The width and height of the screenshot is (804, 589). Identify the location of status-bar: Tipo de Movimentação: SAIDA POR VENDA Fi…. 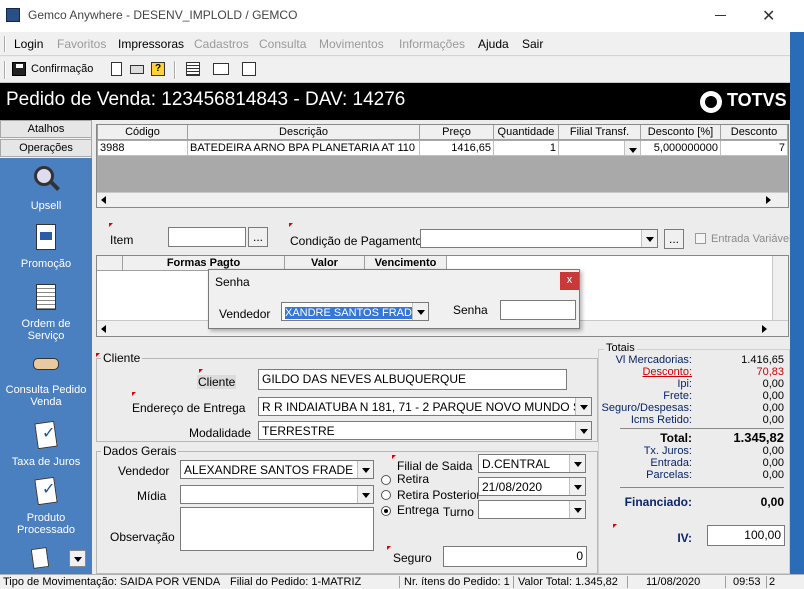
(402, 581).